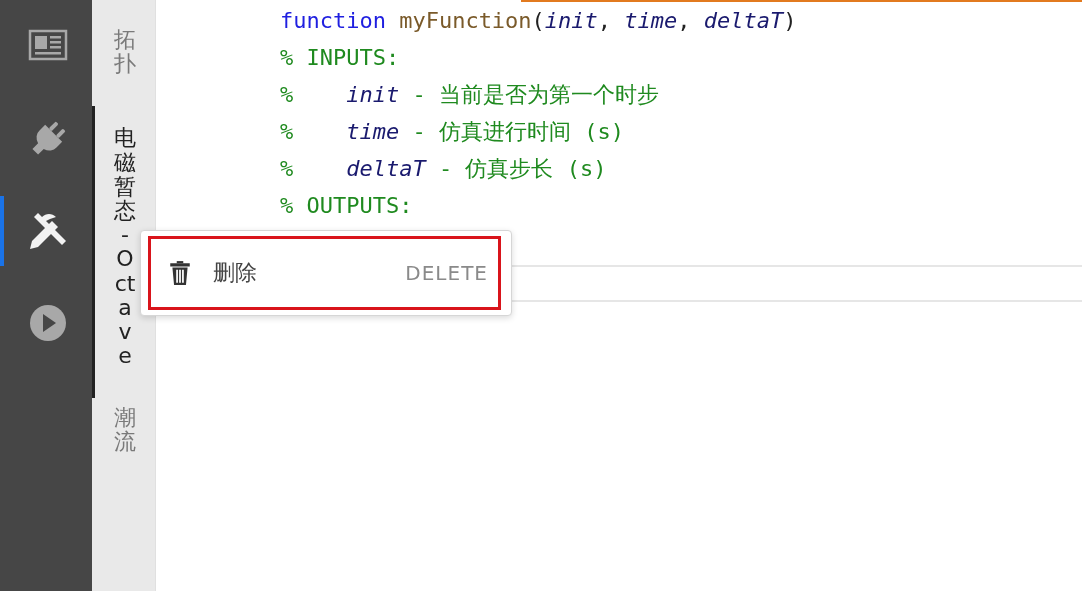  What do you see at coordinates (452, 132) in the screenshot?
I see `code-line: % time - 仿真进行时间 (s)` at bounding box center [452, 132].